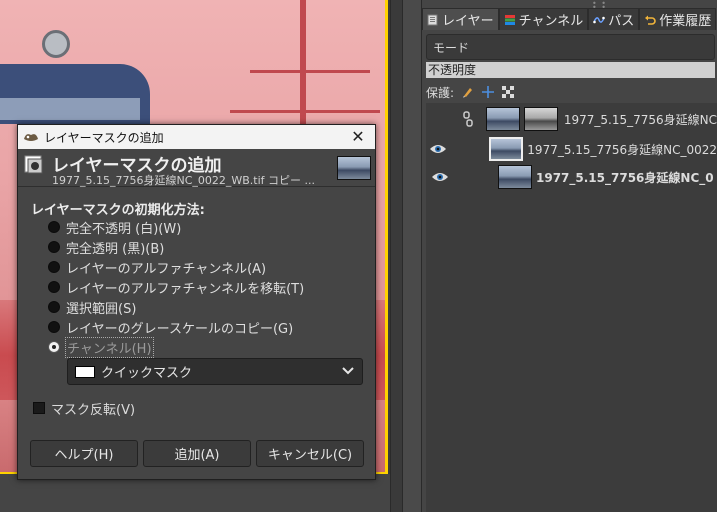  I want to click on radio-transfer-alpha: レイヤーのアルファチャンネルを移転(T), so click(176, 287).